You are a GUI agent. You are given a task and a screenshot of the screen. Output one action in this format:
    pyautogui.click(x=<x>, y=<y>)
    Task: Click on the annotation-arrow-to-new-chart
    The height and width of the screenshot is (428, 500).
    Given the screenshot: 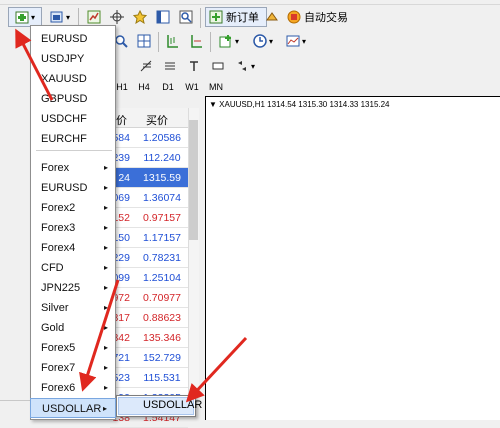 What is the action you would take?
    pyautogui.click(x=34, y=64)
    